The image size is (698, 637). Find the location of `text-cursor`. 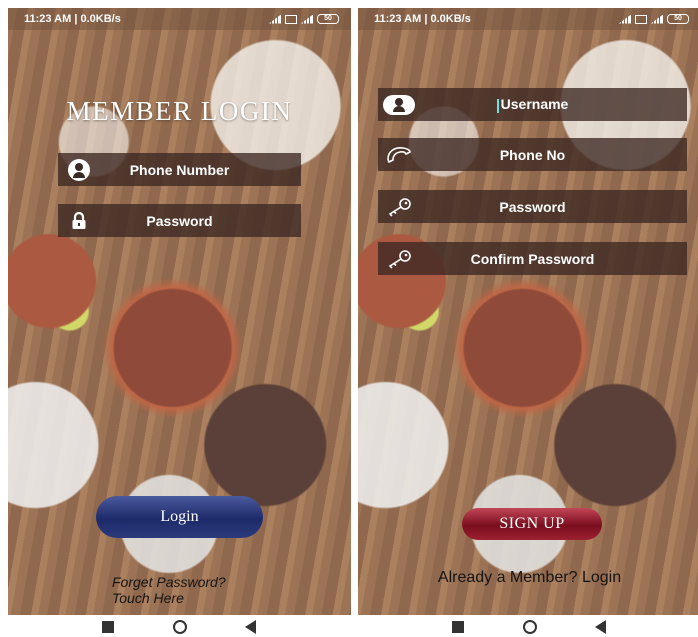

text-cursor is located at coordinates (497, 105).